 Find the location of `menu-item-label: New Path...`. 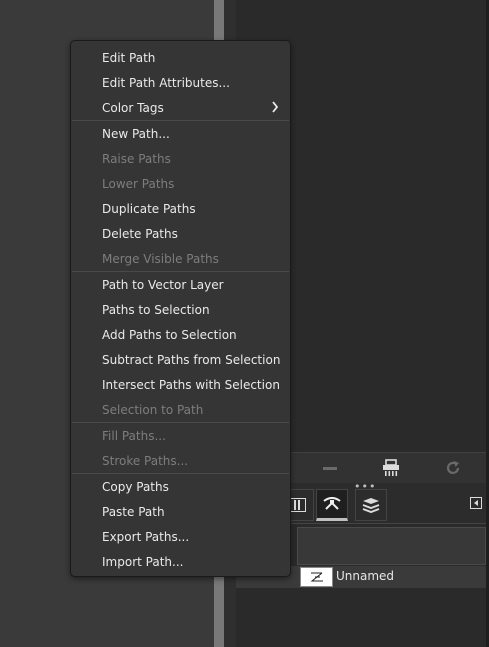

menu-item-label: New Path... is located at coordinates (136, 133).